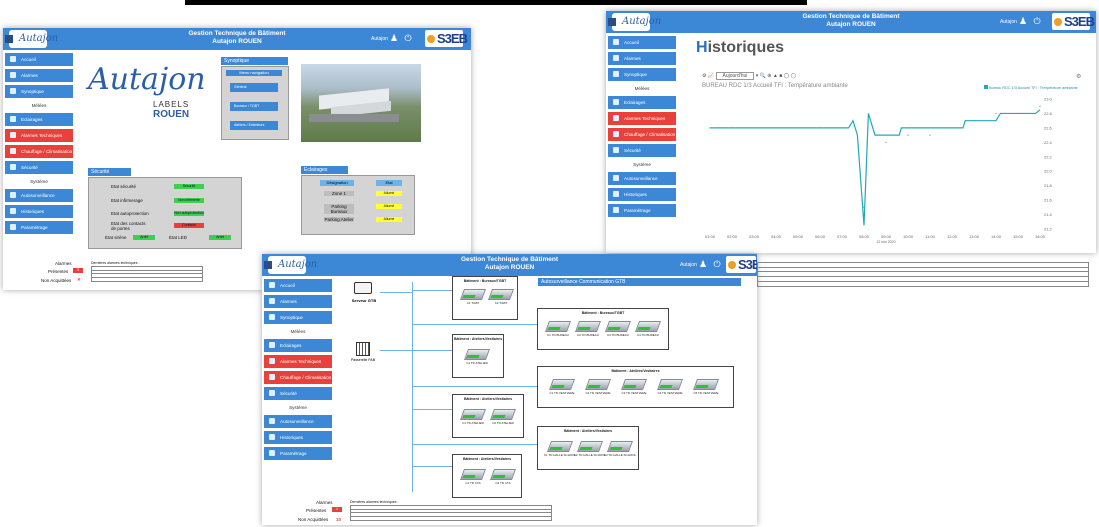 Image resolution: width=1099 pixels, height=527 pixels. Describe the element at coordinates (706, 388) in the screenshot. I see `device-icon: C5 TD VESTIAIRE` at that location.